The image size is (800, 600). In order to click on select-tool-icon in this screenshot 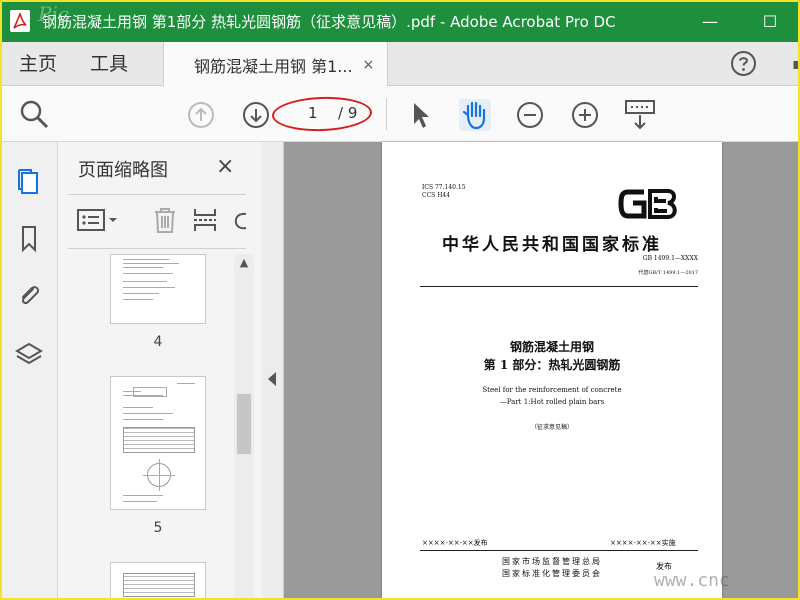, I will do `click(421, 115)`.